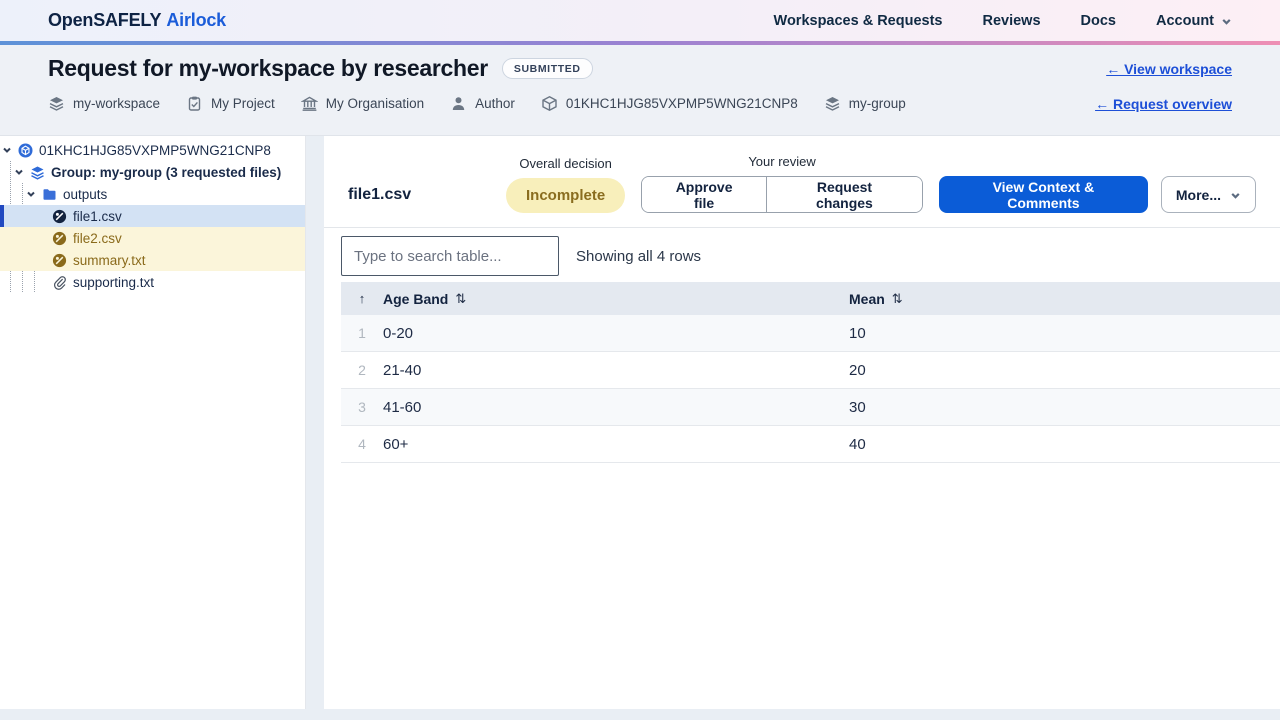  I want to click on meta-label: My Project, so click(243, 103).